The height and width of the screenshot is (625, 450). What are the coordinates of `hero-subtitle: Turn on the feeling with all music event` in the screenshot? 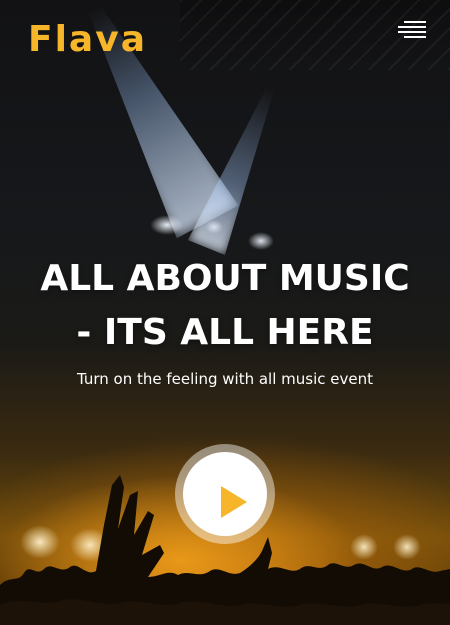 It's located at (224, 379).